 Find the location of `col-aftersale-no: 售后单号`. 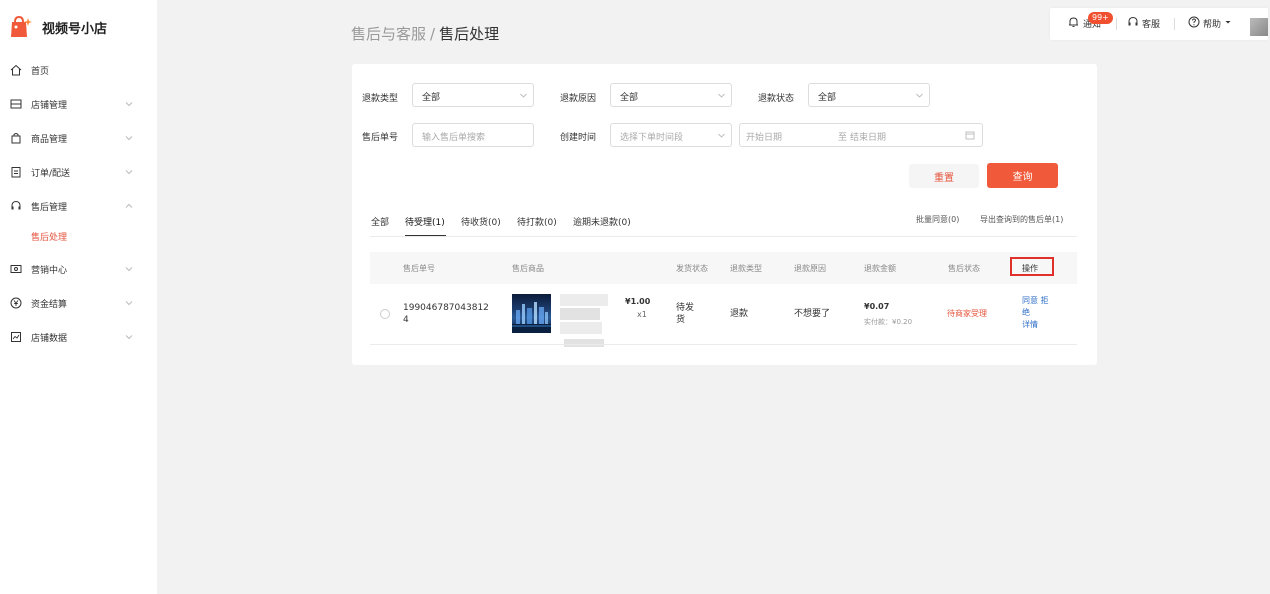

col-aftersale-no: 售后单号 is located at coordinates (419, 268).